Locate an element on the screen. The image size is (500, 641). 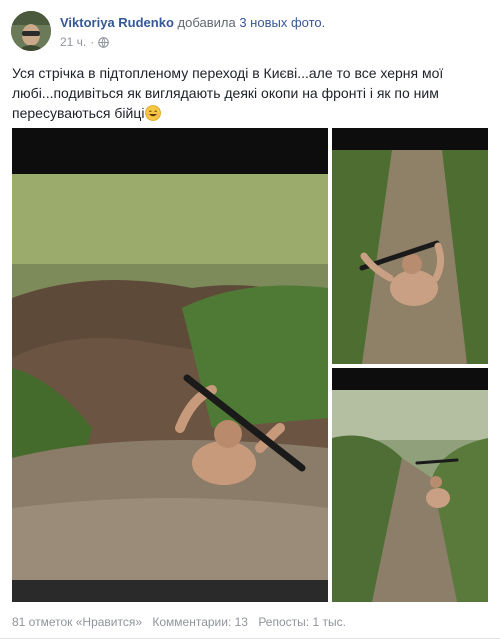
timestamp: 21 ч. is located at coordinates (73, 42).